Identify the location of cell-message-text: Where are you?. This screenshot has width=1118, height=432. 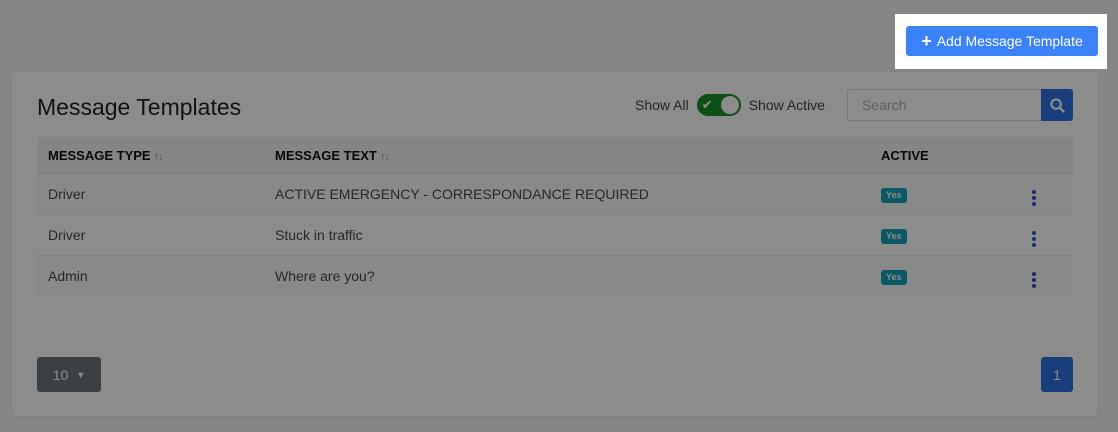
(567, 275).